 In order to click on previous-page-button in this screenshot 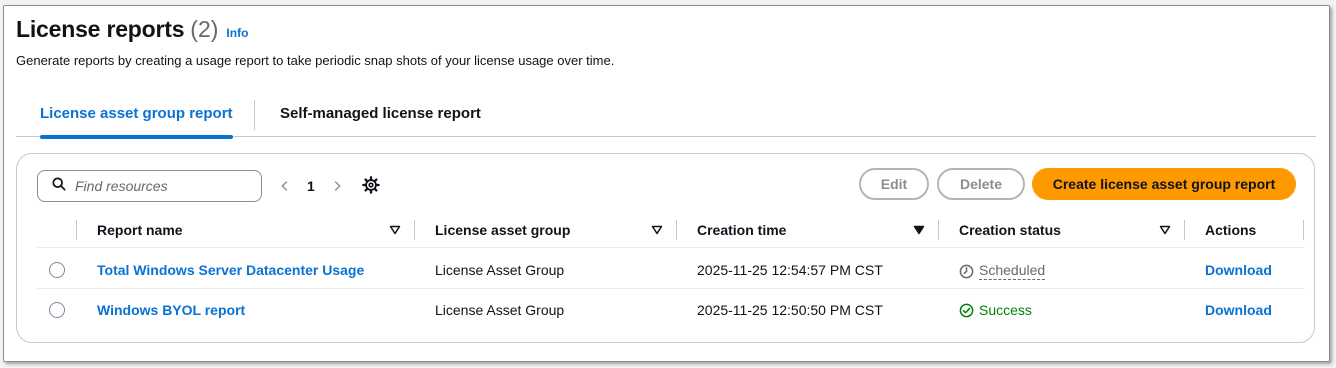, I will do `click(285, 186)`.